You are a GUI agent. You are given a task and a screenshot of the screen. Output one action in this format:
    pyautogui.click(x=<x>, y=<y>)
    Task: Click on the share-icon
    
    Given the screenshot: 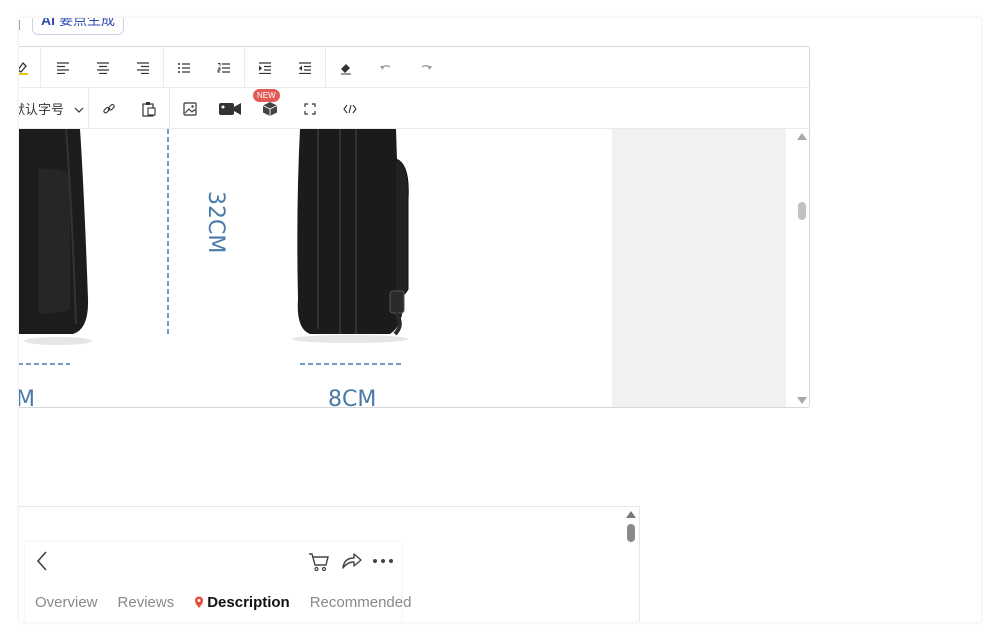 What is the action you would take?
    pyautogui.click(x=352, y=563)
    